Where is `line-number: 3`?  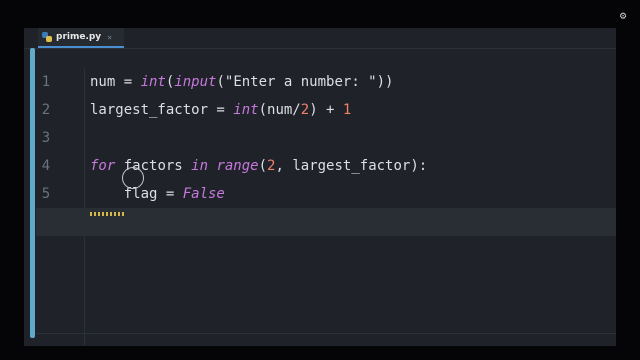 line-number: 3 is located at coordinates (46, 138).